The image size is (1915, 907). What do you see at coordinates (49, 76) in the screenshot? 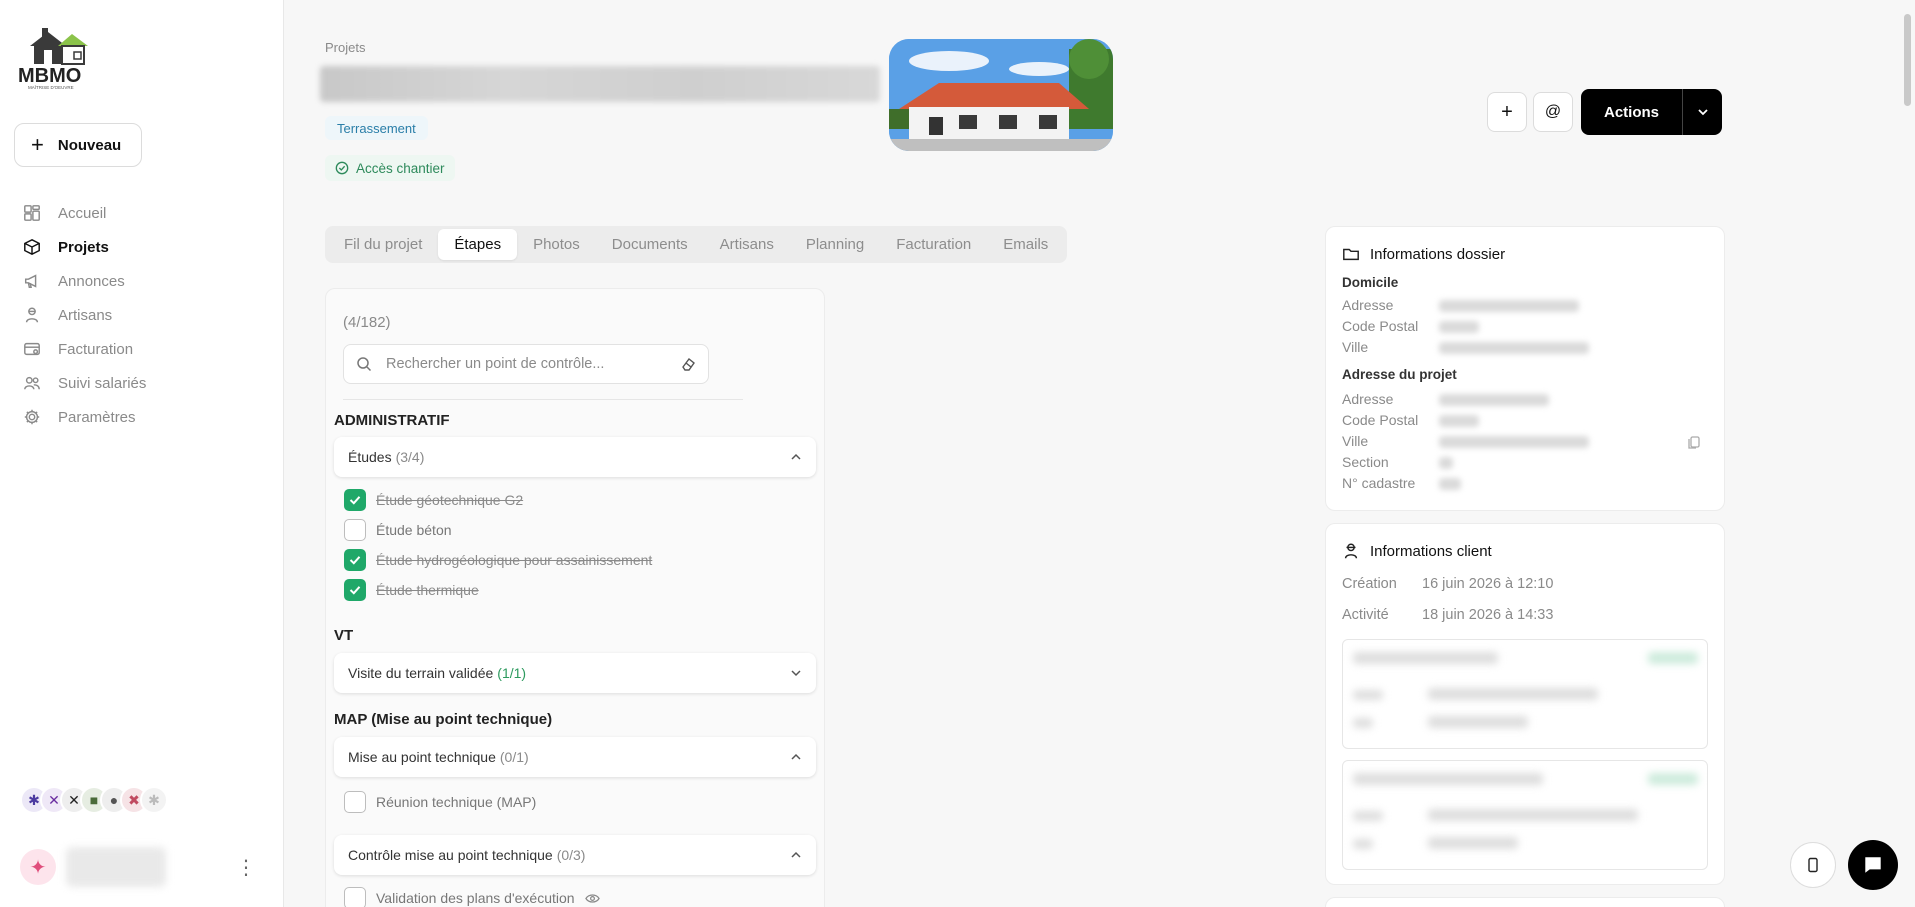
I see `logo-text: MBMO` at bounding box center [49, 76].